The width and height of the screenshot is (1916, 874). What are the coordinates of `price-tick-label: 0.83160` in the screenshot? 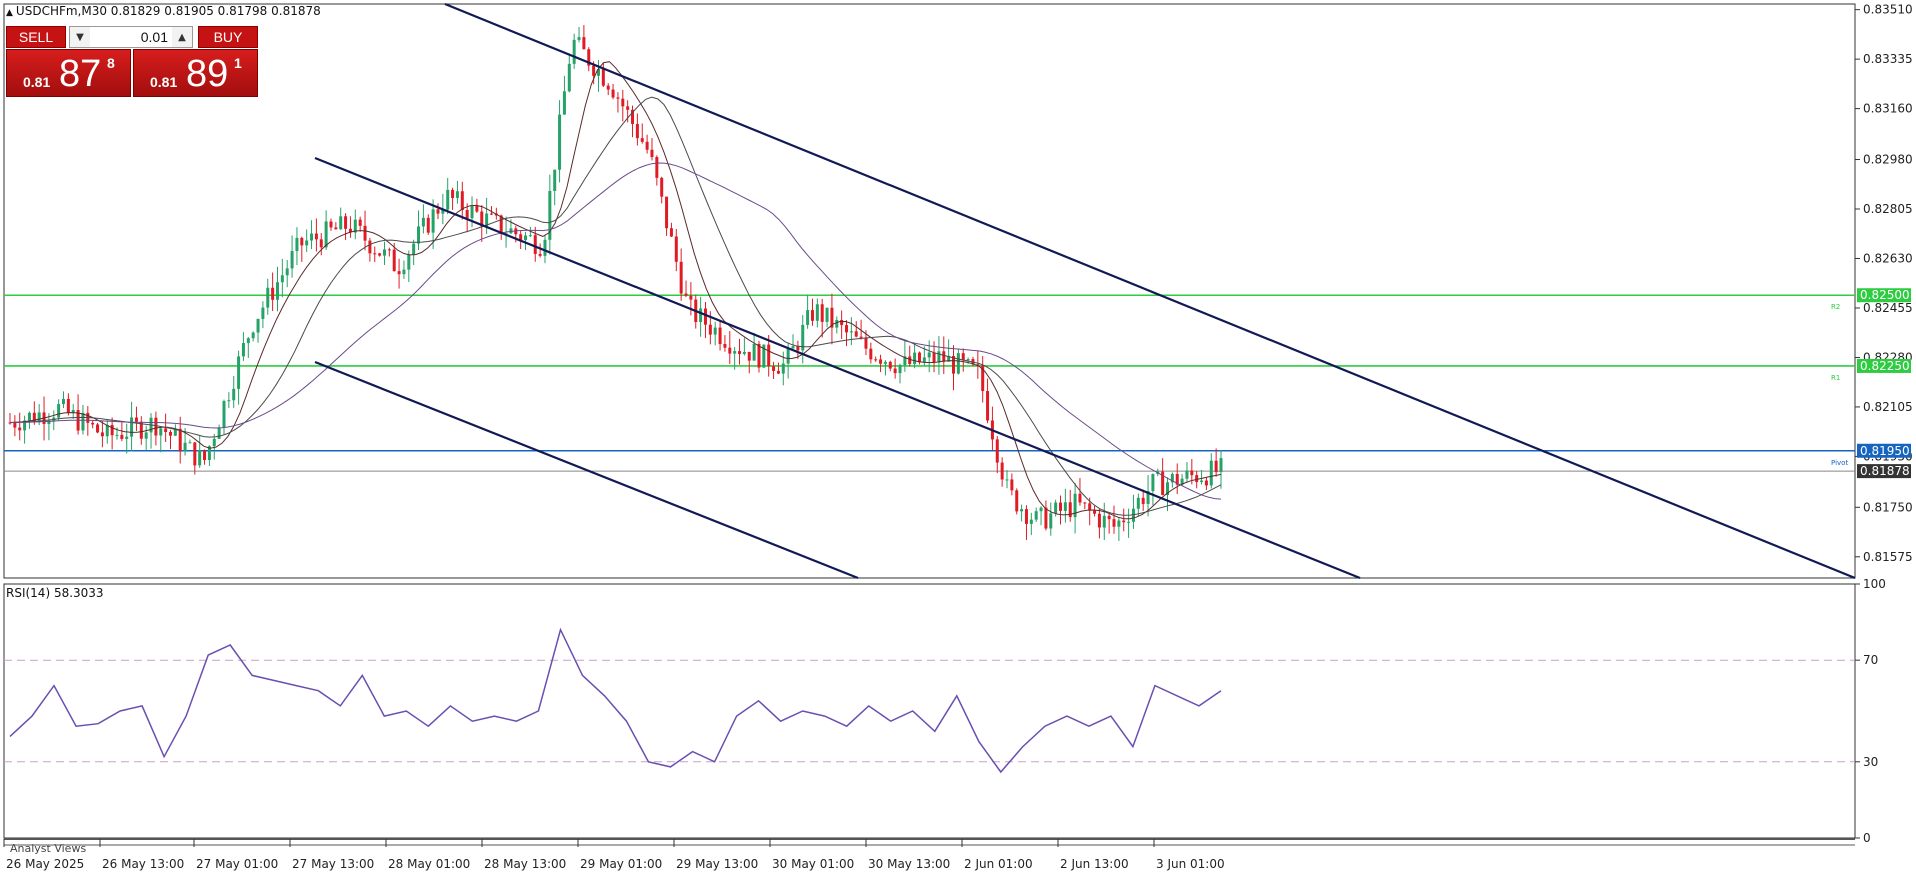 It's located at (1888, 109).